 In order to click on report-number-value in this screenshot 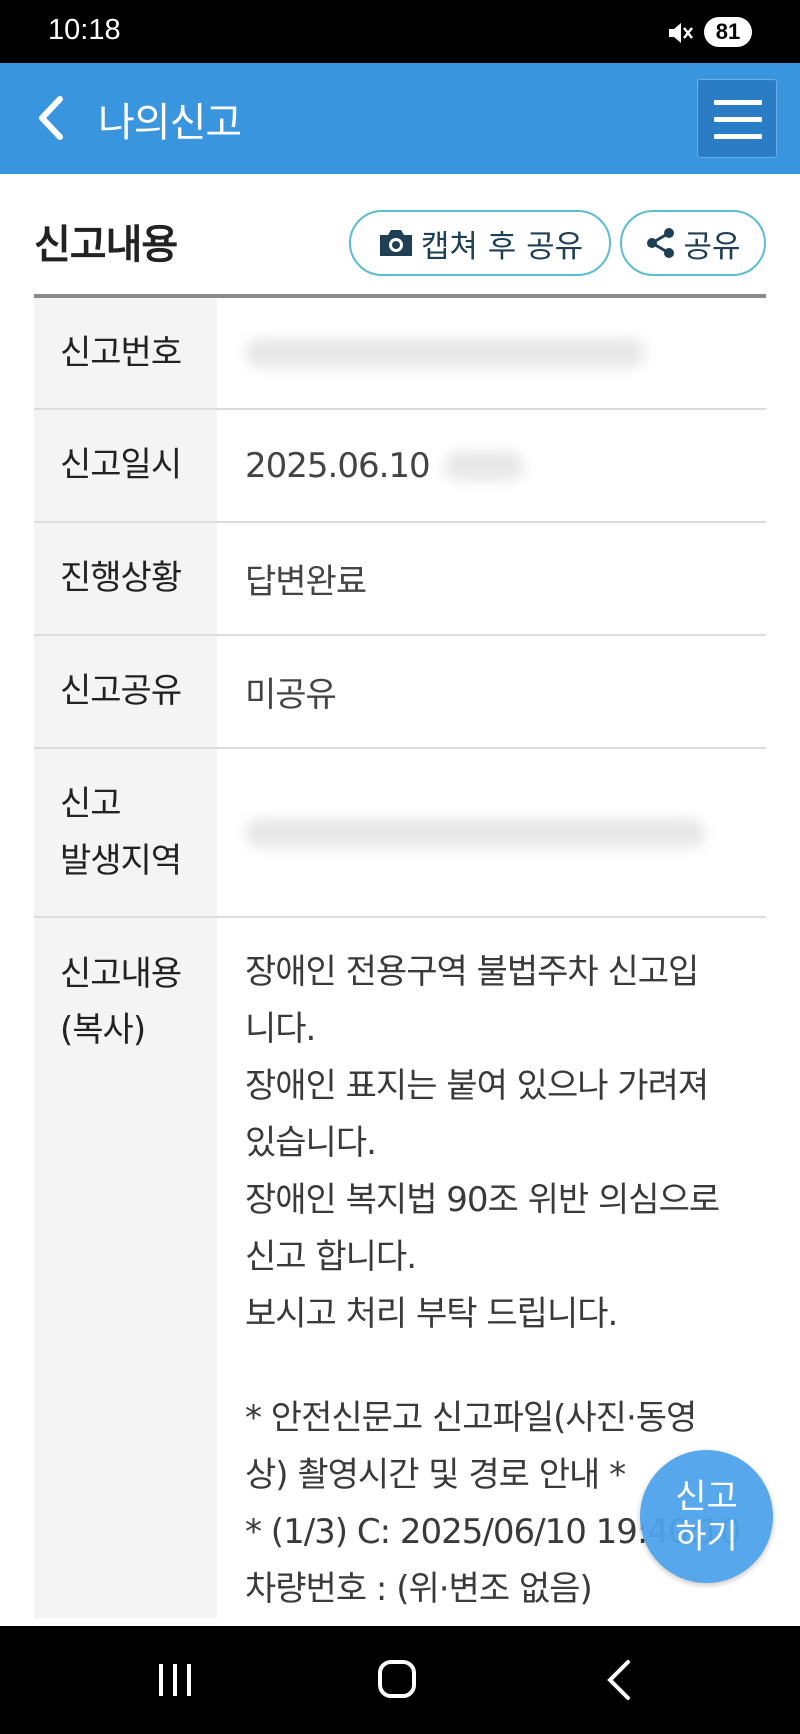, I will do `click(491, 353)`.